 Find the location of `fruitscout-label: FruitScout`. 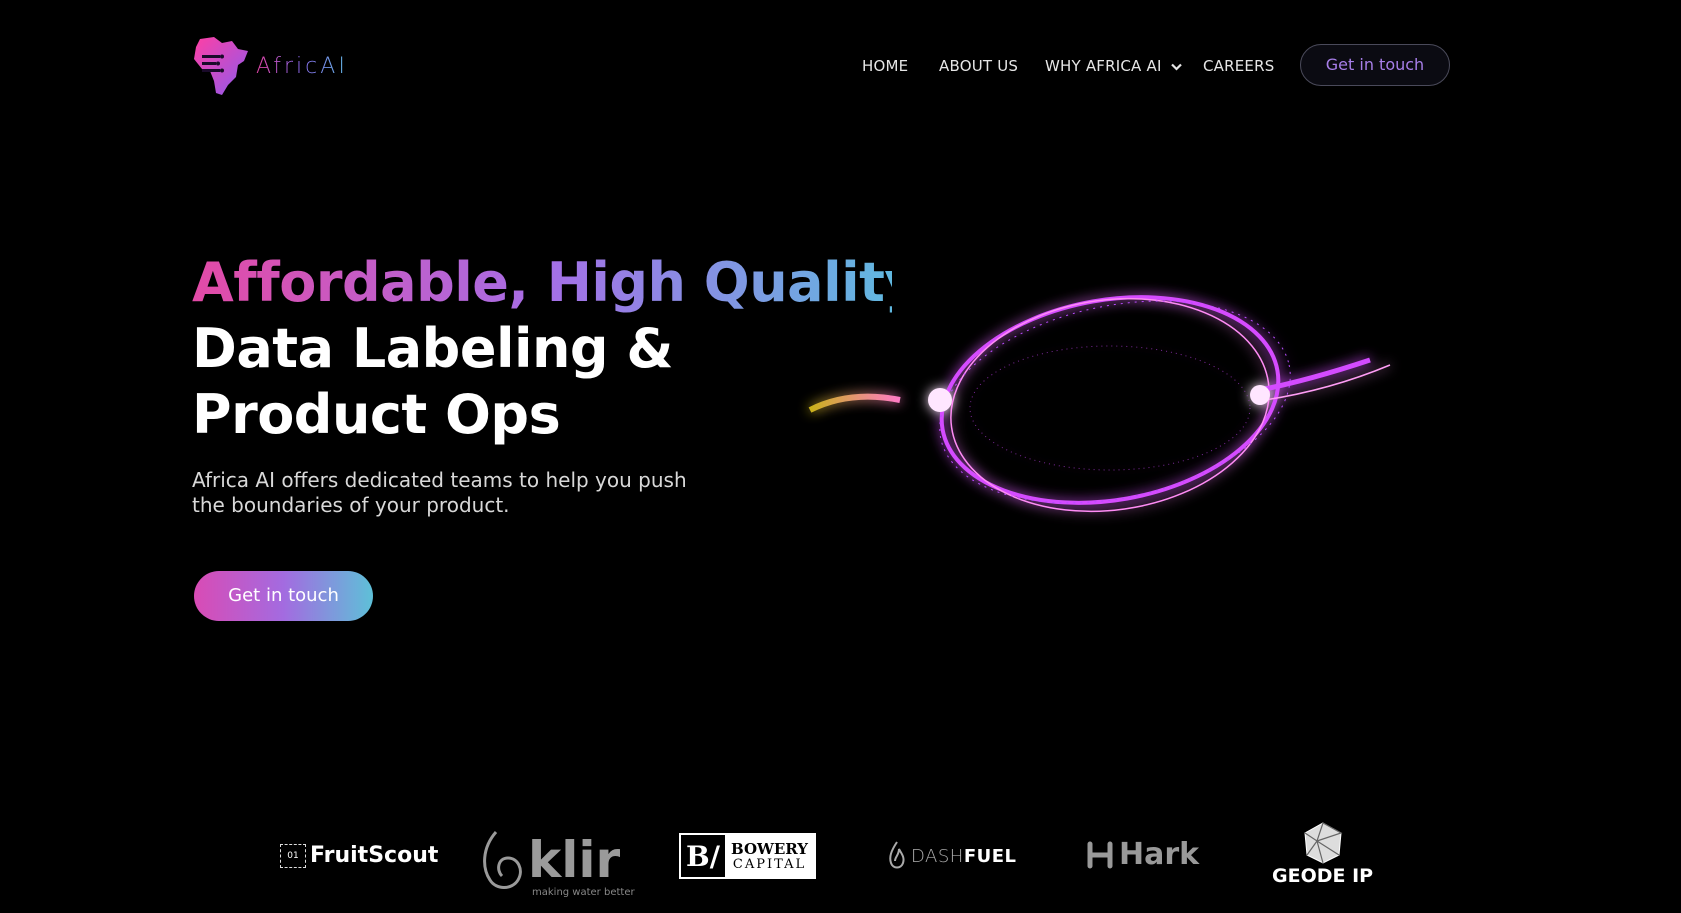

fruitscout-label: FruitScout is located at coordinates (374, 855).